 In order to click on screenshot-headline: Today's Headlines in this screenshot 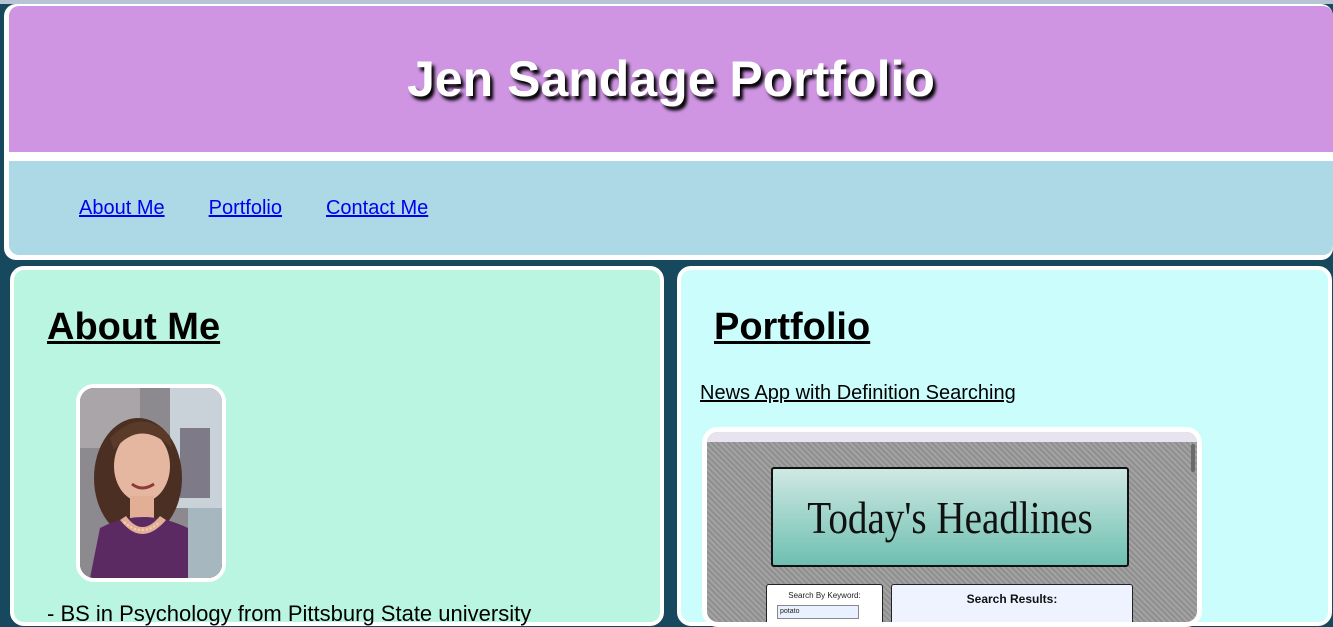, I will do `click(950, 517)`.